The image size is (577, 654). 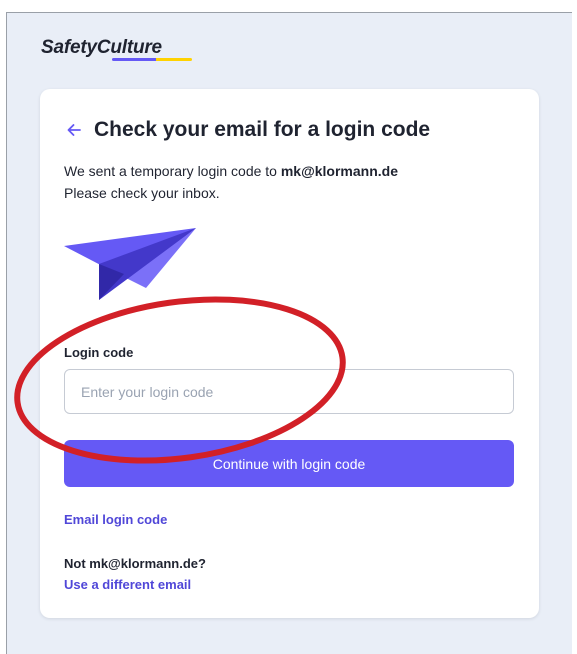 What do you see at coordinates (135, 563) in the screenshot?
I see `not-user-text: Not mk@klormann.de?` at bounding box center [135, 563].